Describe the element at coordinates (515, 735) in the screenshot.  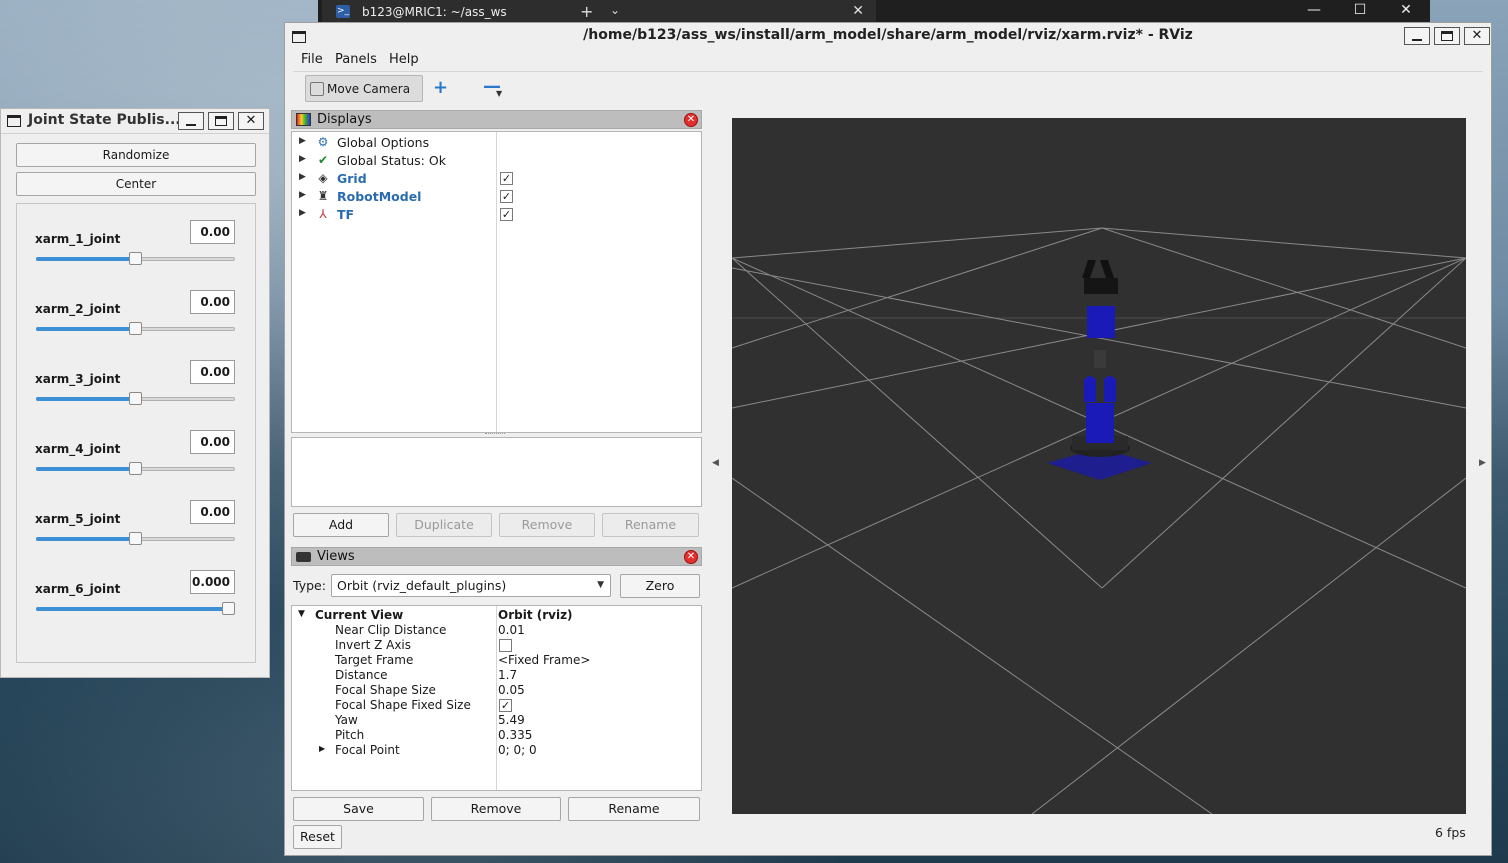
I see `view-property-value: 0.335` at that location.